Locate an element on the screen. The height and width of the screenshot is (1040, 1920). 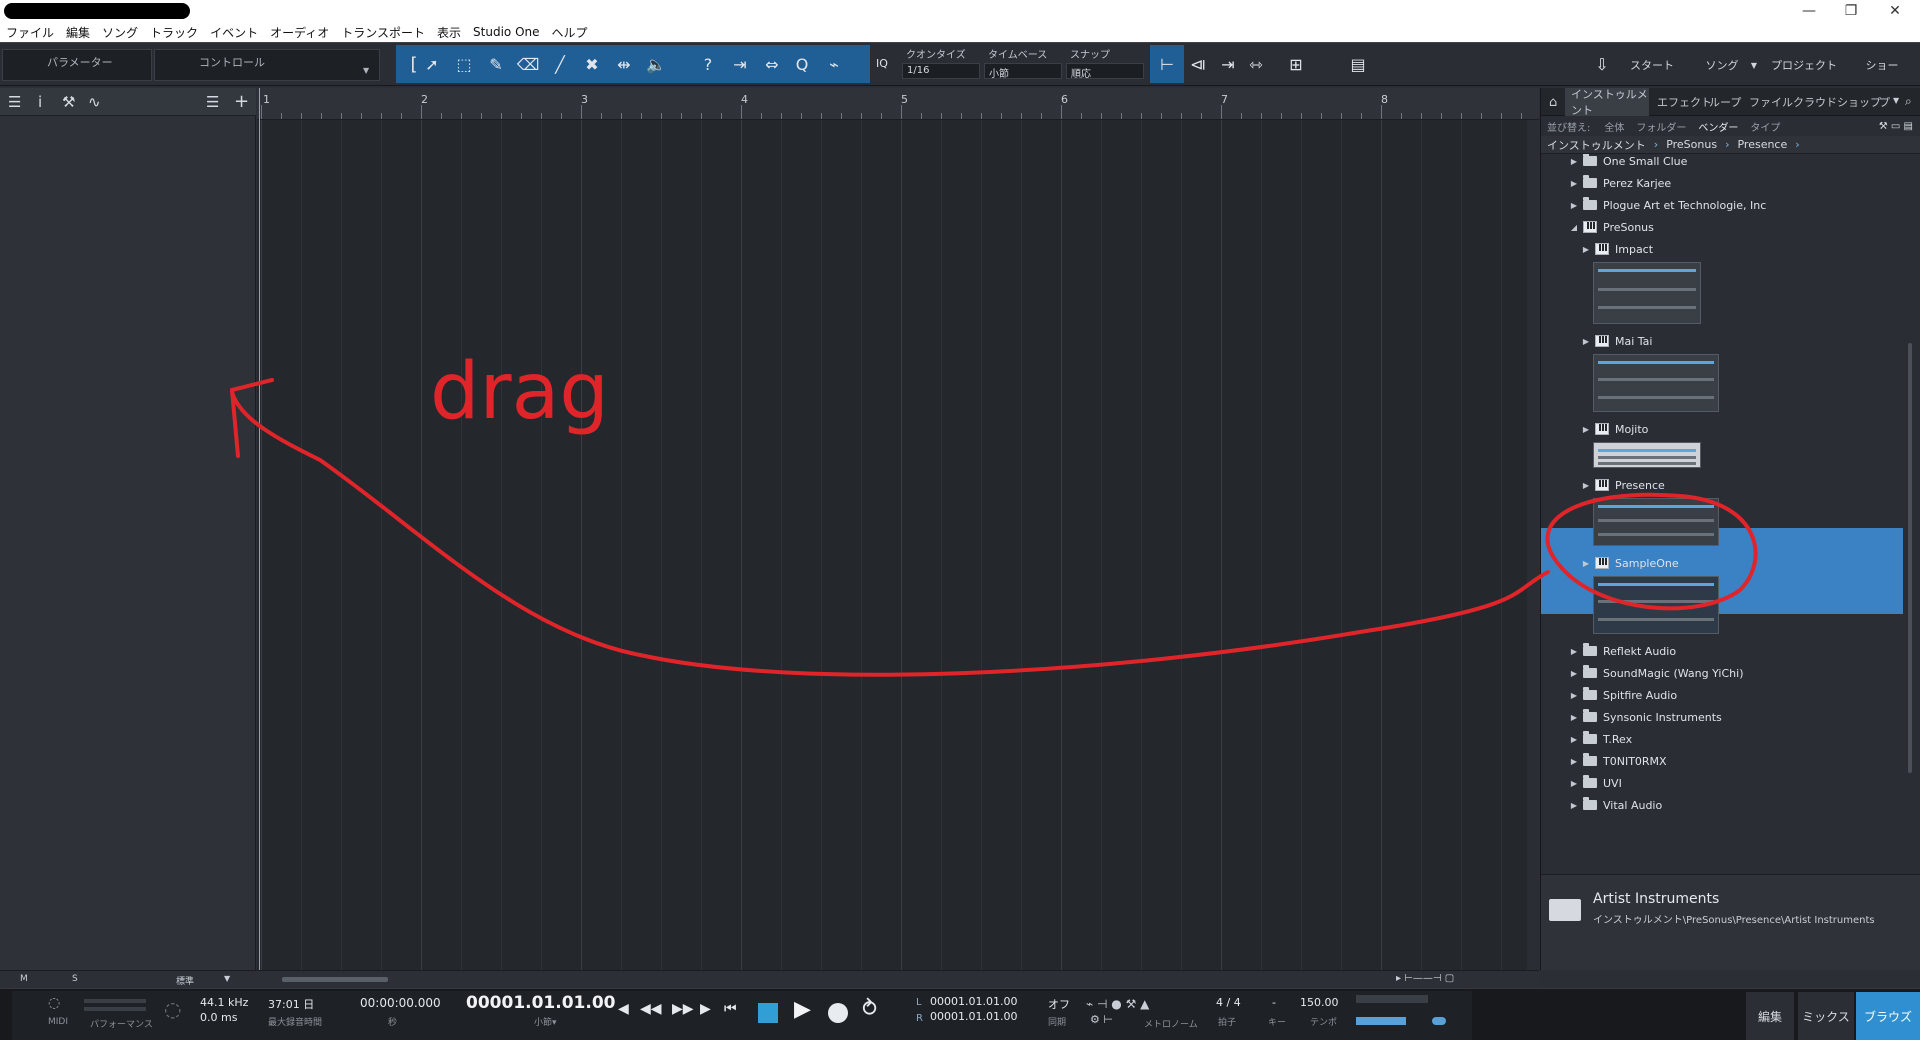
follow-icon: ⇔ is located at coordinates (772, 64).